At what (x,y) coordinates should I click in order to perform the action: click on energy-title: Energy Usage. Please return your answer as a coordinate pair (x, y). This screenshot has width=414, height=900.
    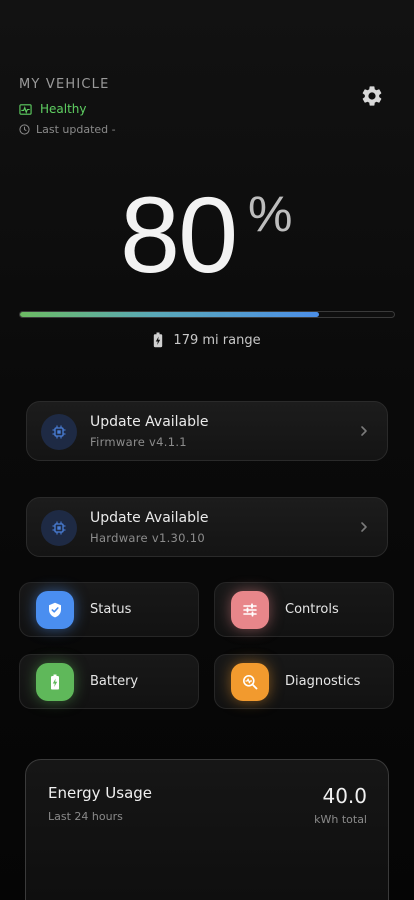
    Looking at the image, I should click on (100, 793).